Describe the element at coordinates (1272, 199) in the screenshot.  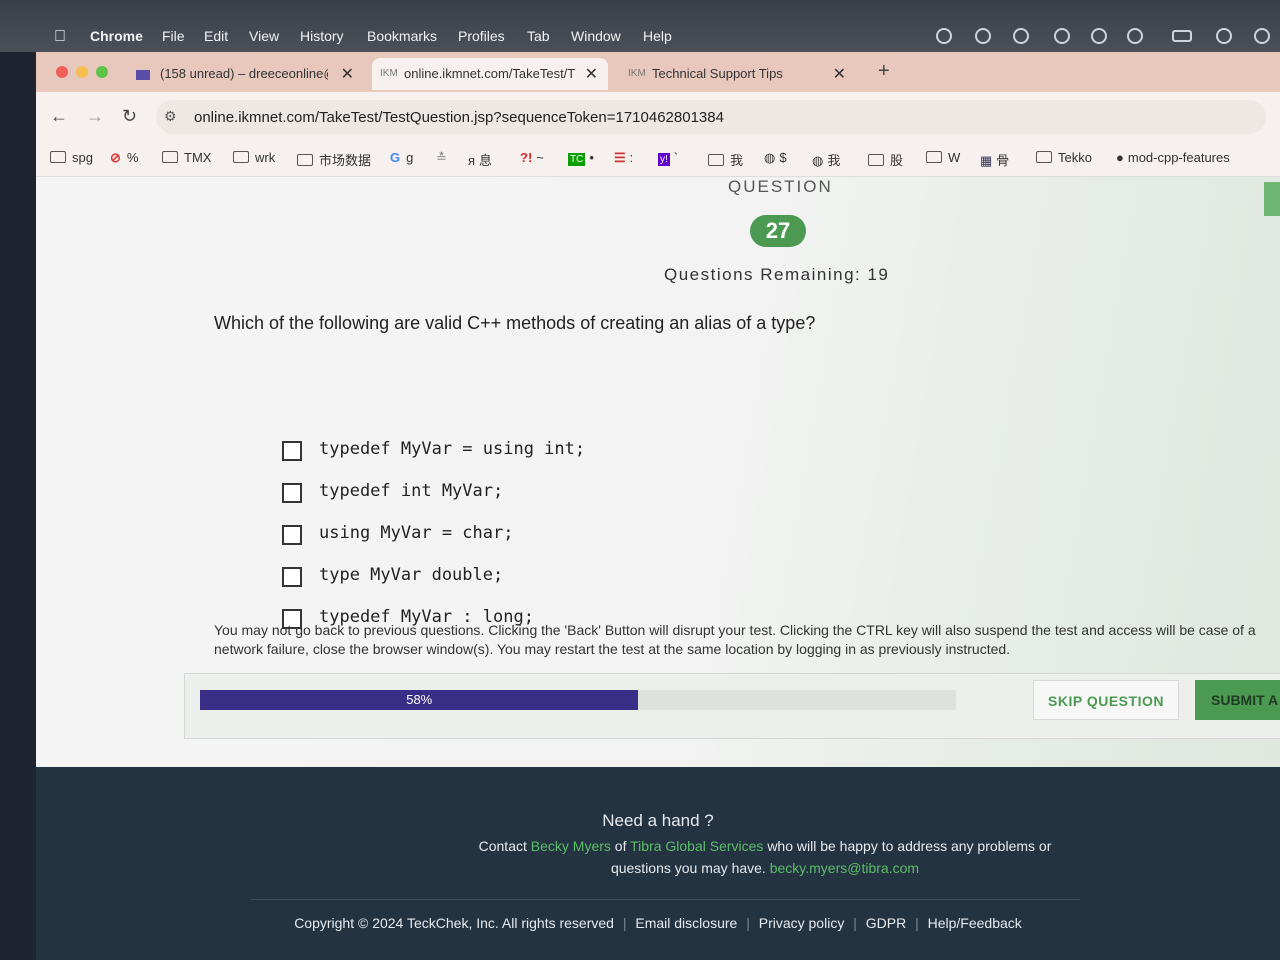
I see `side-tab` at that location.